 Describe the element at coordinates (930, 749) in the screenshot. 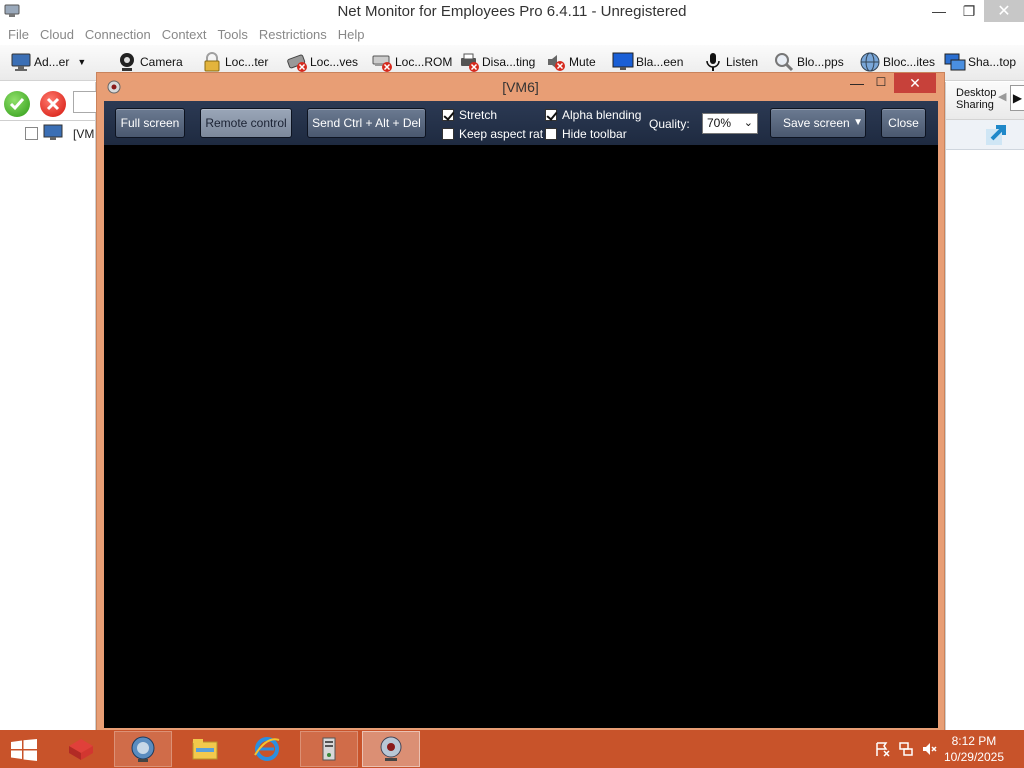

I see `volume-muted-icon` at that location.